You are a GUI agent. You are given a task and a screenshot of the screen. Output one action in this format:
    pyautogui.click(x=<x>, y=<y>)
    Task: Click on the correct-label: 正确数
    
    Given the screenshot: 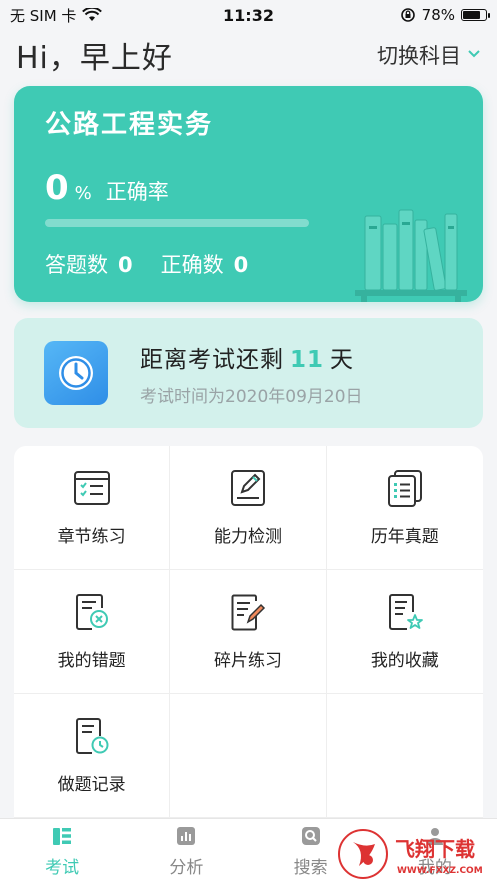 What is the action you would take?
    pyautogui.click(x=192, y=265)
    